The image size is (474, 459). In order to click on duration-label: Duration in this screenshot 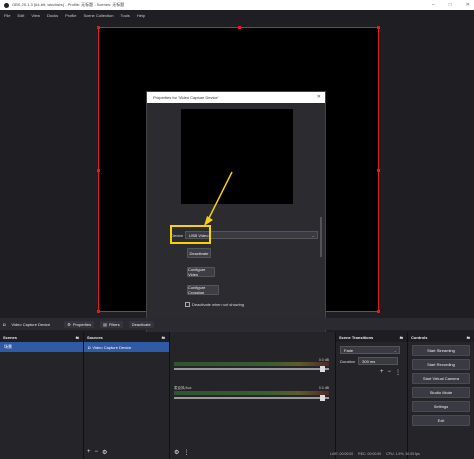, I will do `click(348, 361)`.